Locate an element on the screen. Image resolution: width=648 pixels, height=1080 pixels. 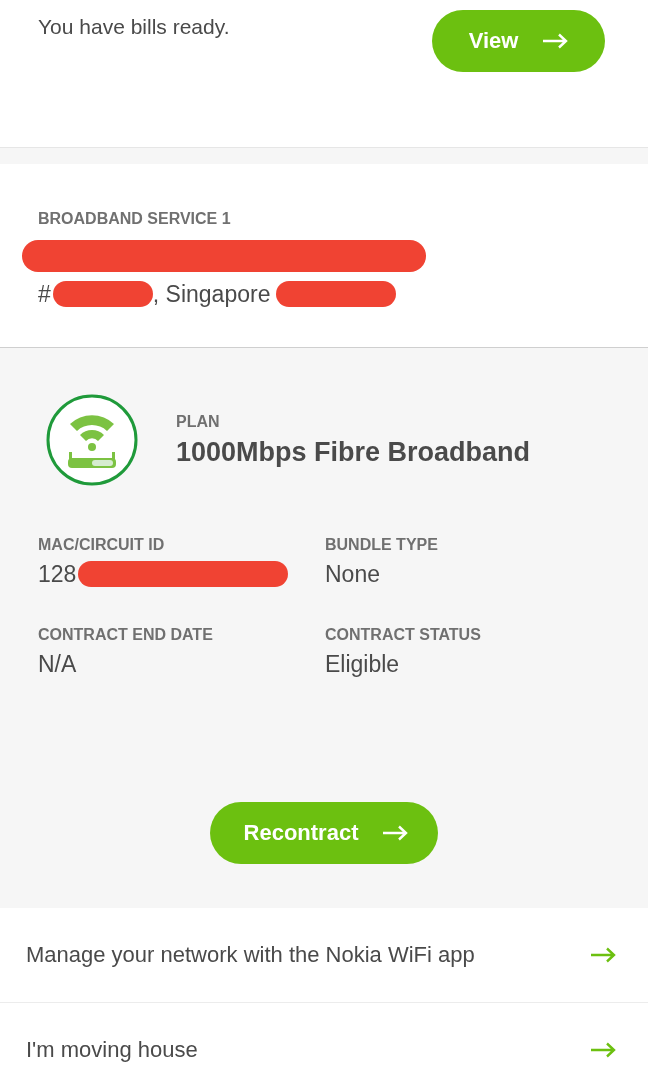
plan-name: 1000Mbps Fibre Broadband is located at coordinates (353, 452).